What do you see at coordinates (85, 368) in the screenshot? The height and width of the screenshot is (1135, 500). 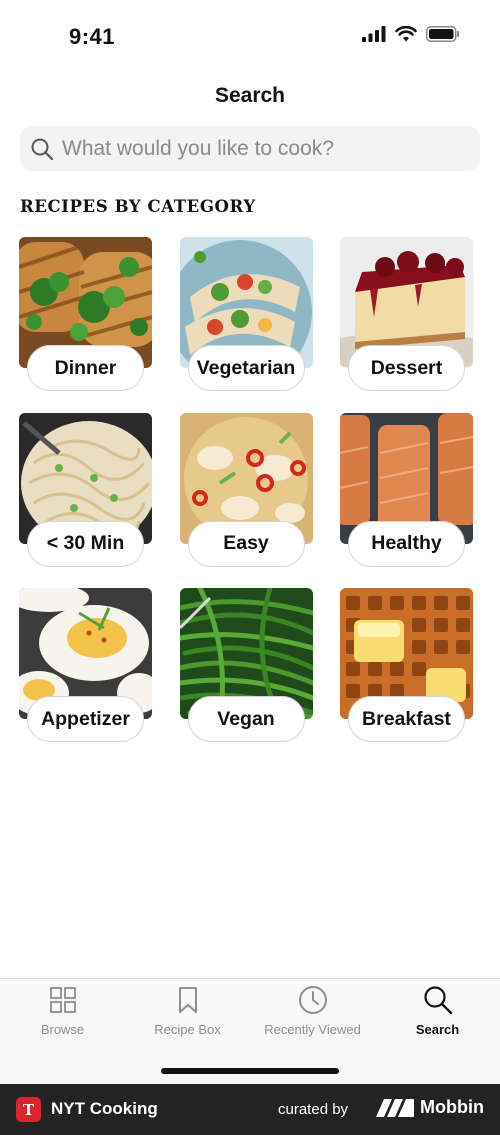 I see `category-label: Dinner` at bounding box center [85, 368].